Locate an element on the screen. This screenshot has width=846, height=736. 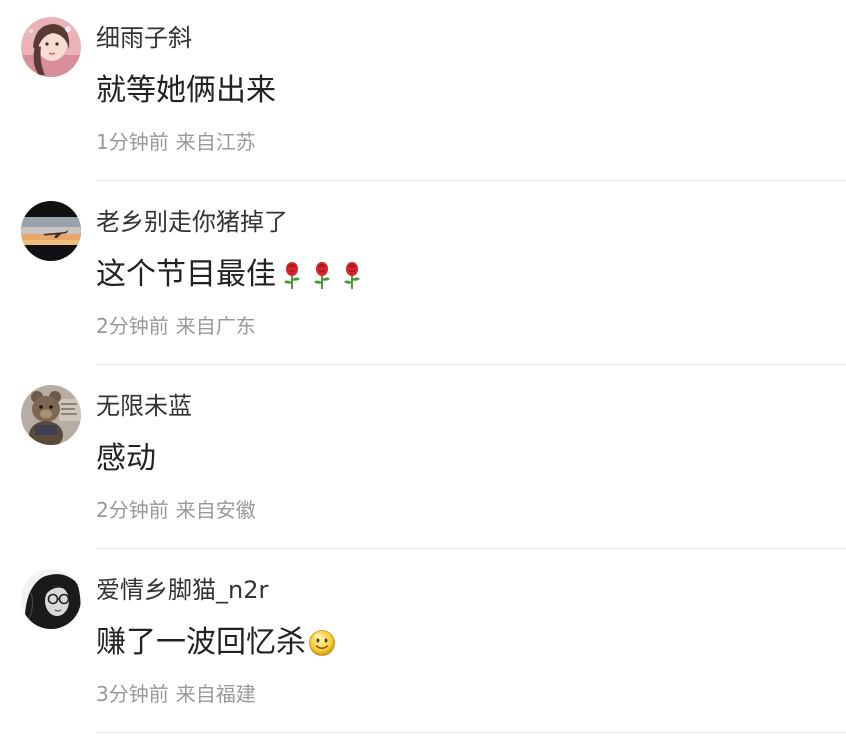
smile-icon is located at coordinates (322, 643).